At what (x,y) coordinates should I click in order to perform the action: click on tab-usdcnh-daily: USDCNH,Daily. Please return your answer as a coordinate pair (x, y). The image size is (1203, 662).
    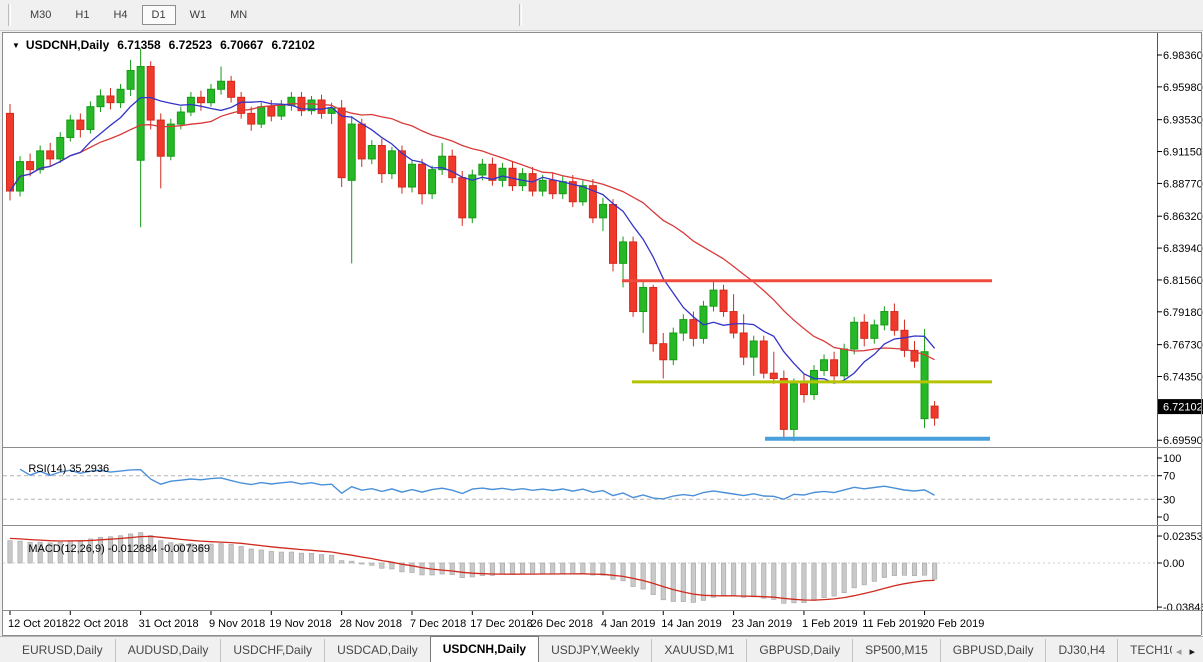
    Looking at the image, I should click on (484, 649).